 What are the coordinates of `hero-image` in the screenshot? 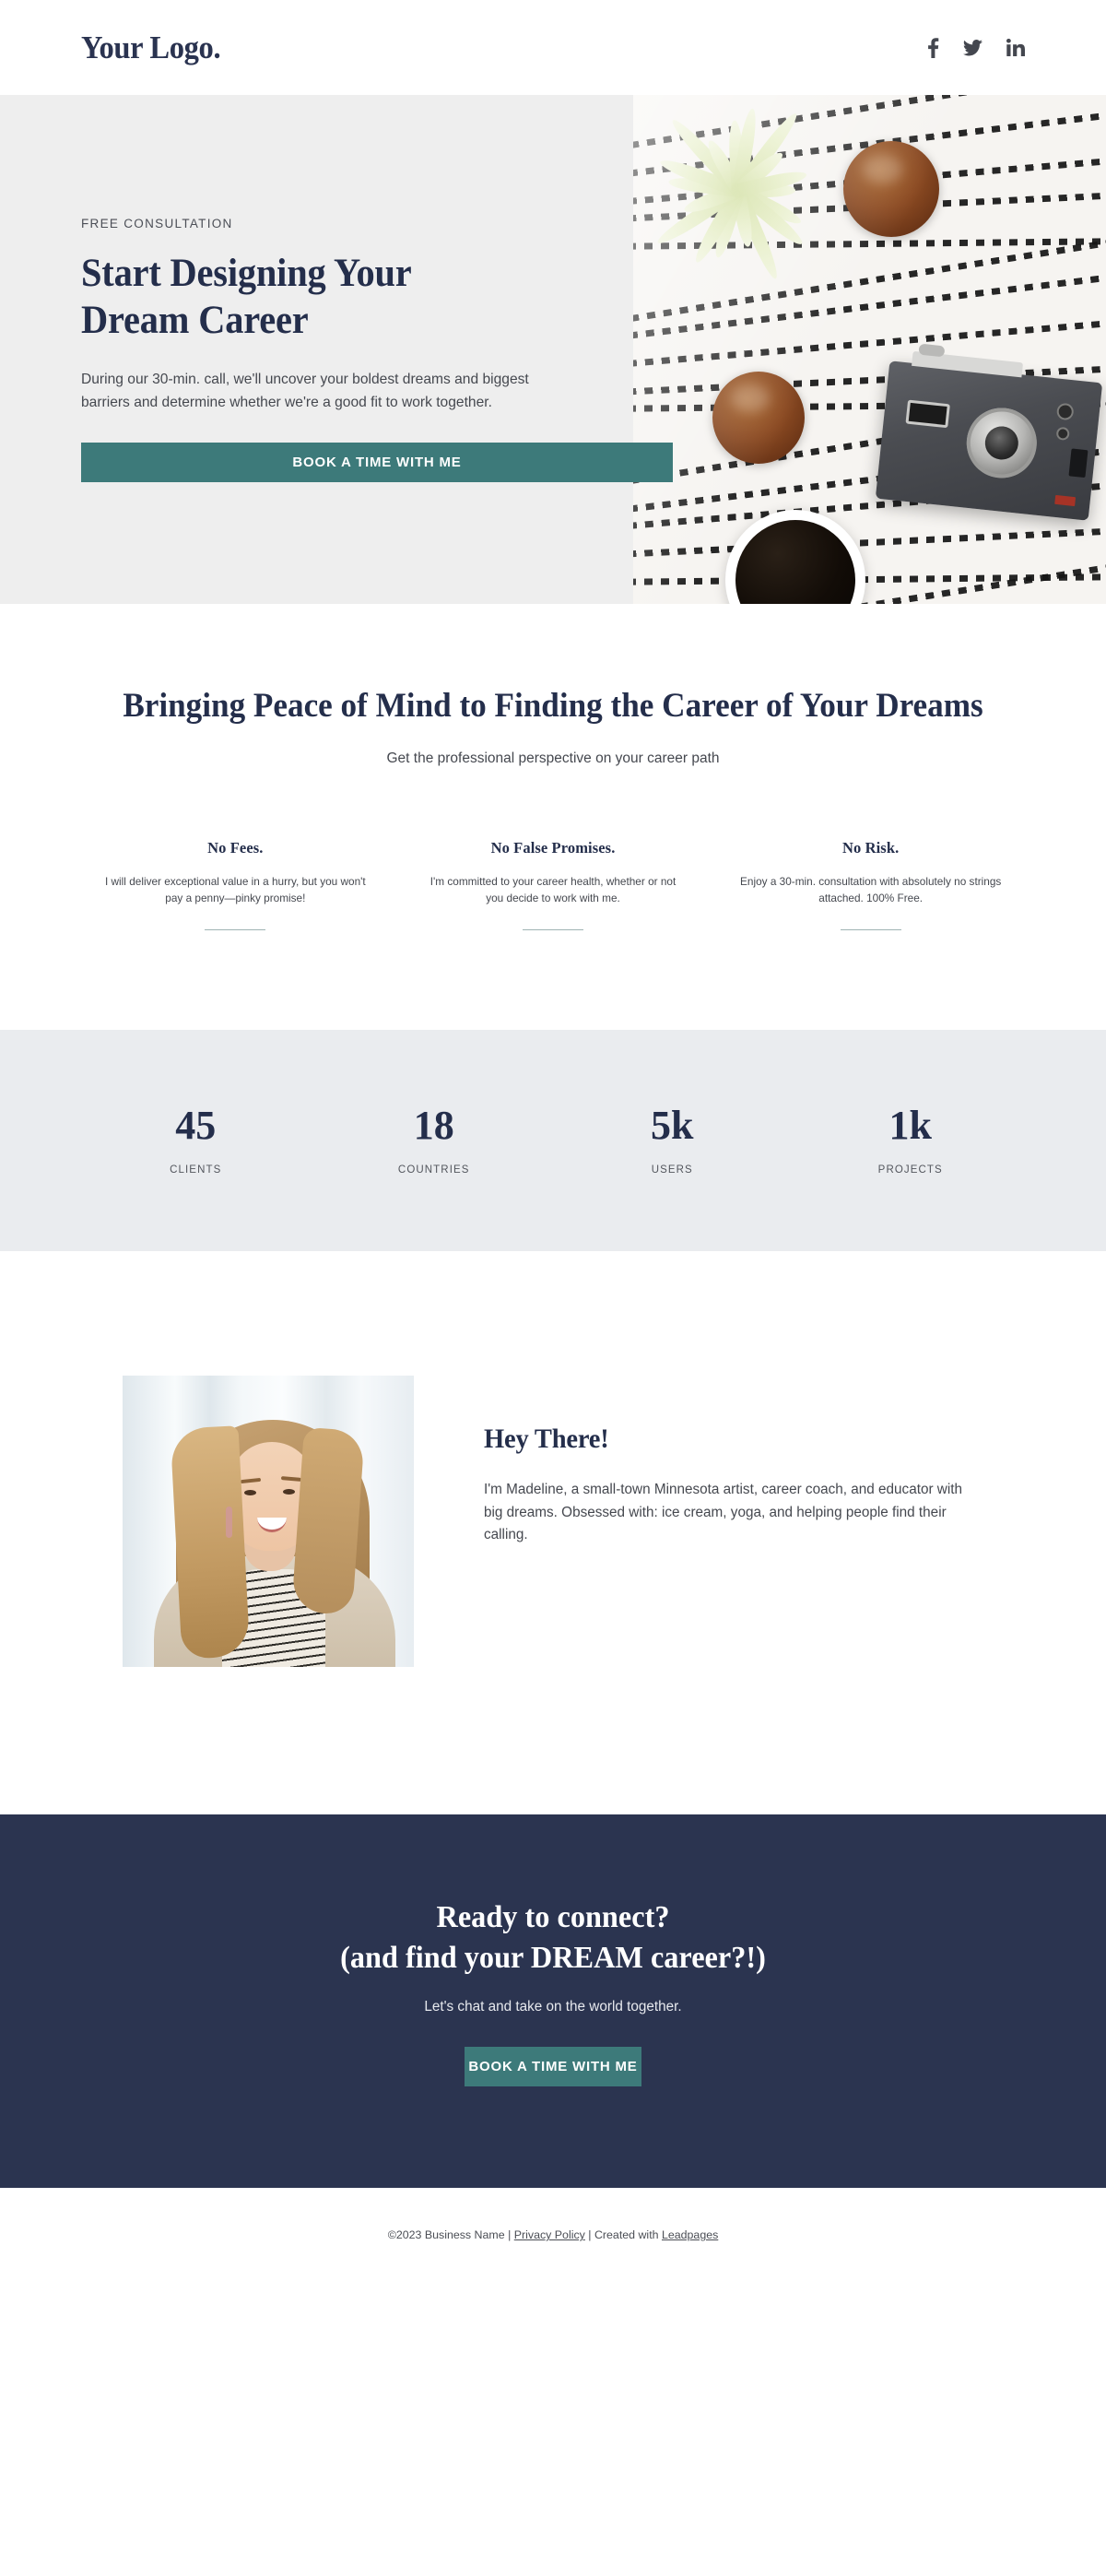 It's located at (869, 349).